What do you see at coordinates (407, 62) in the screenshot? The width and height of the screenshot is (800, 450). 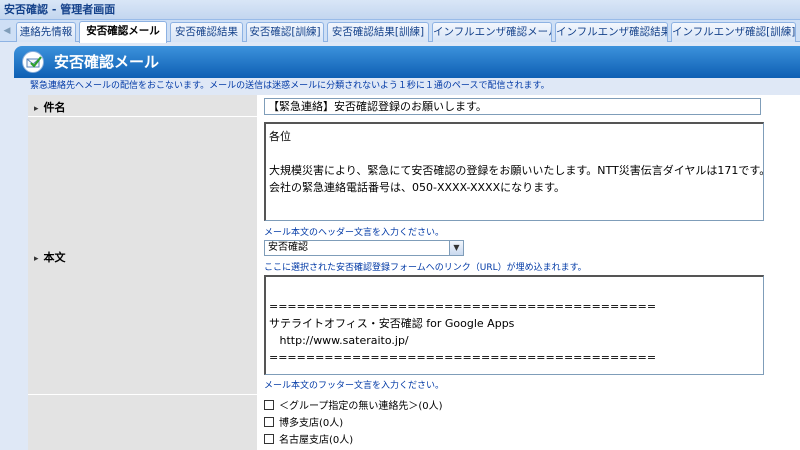 I see `page-header: 安否確認メール` at bounding box center [407, 62].